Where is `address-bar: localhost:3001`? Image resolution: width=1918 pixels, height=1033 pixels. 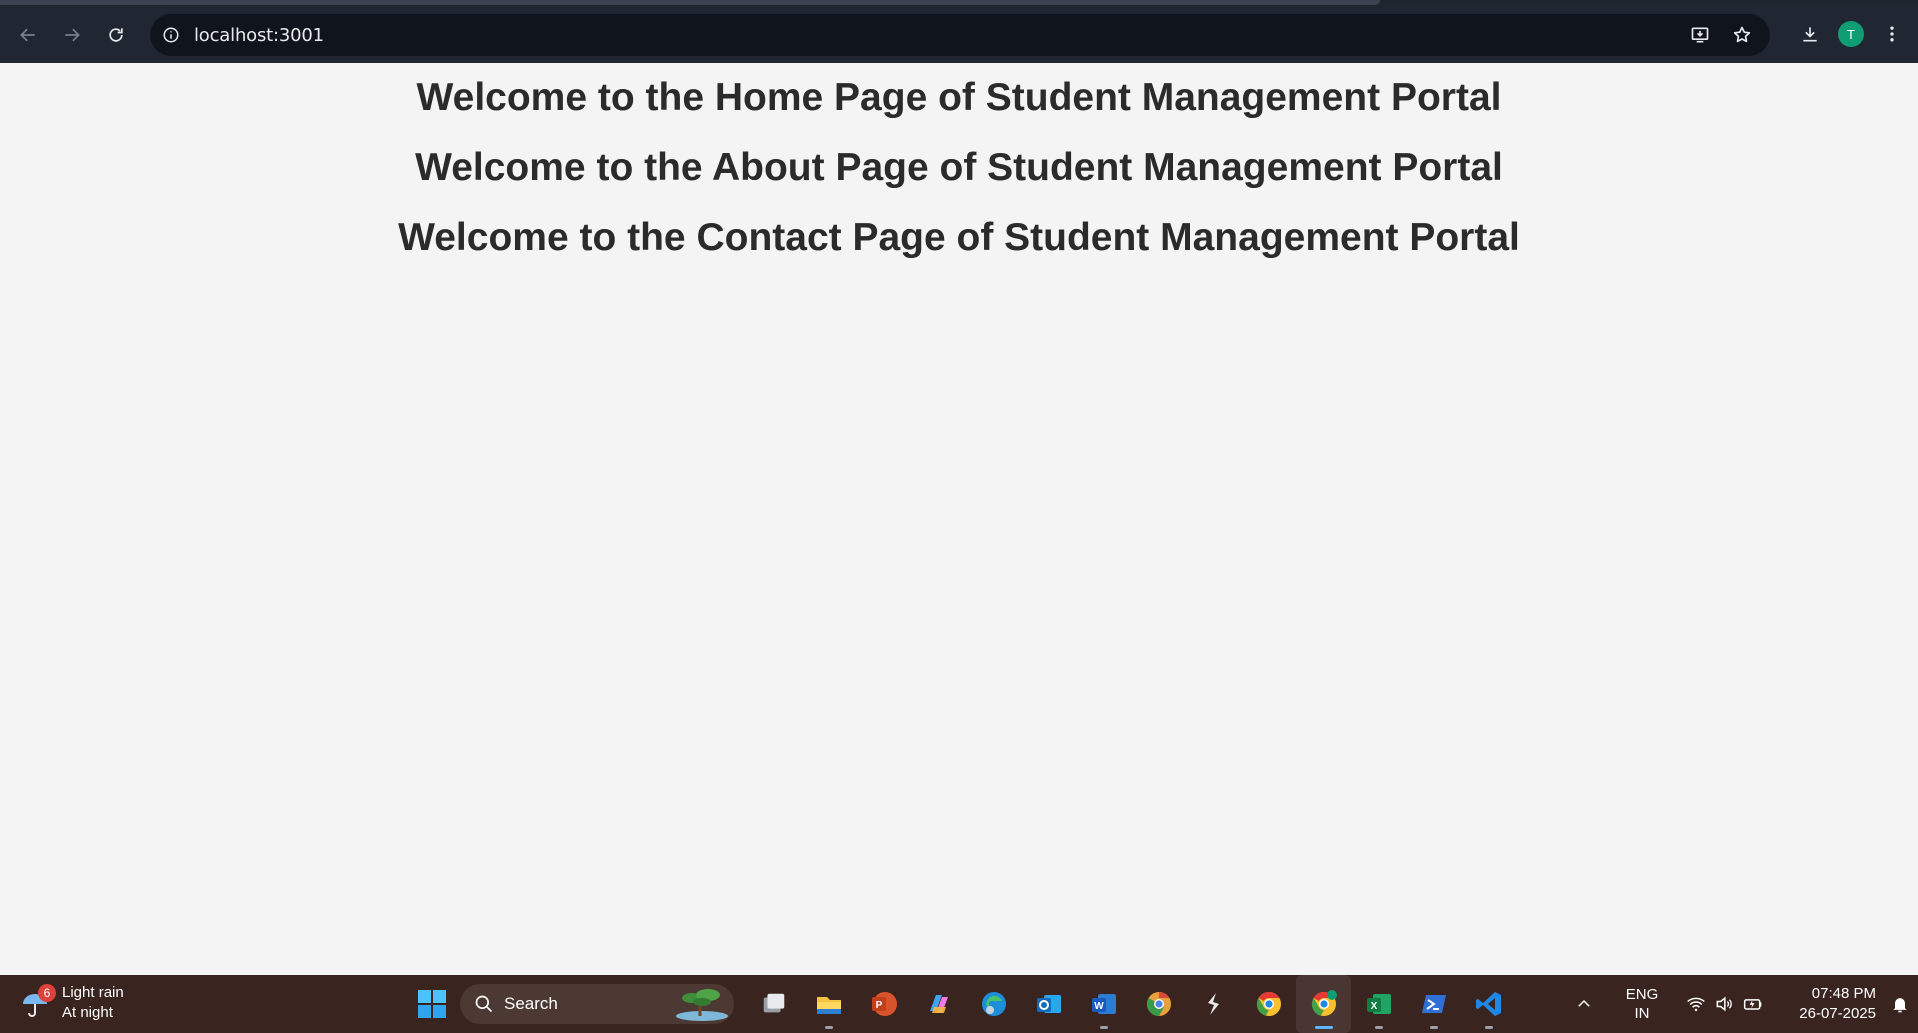
address-bar: localhost:3001 is located at coordinates (960, 35).